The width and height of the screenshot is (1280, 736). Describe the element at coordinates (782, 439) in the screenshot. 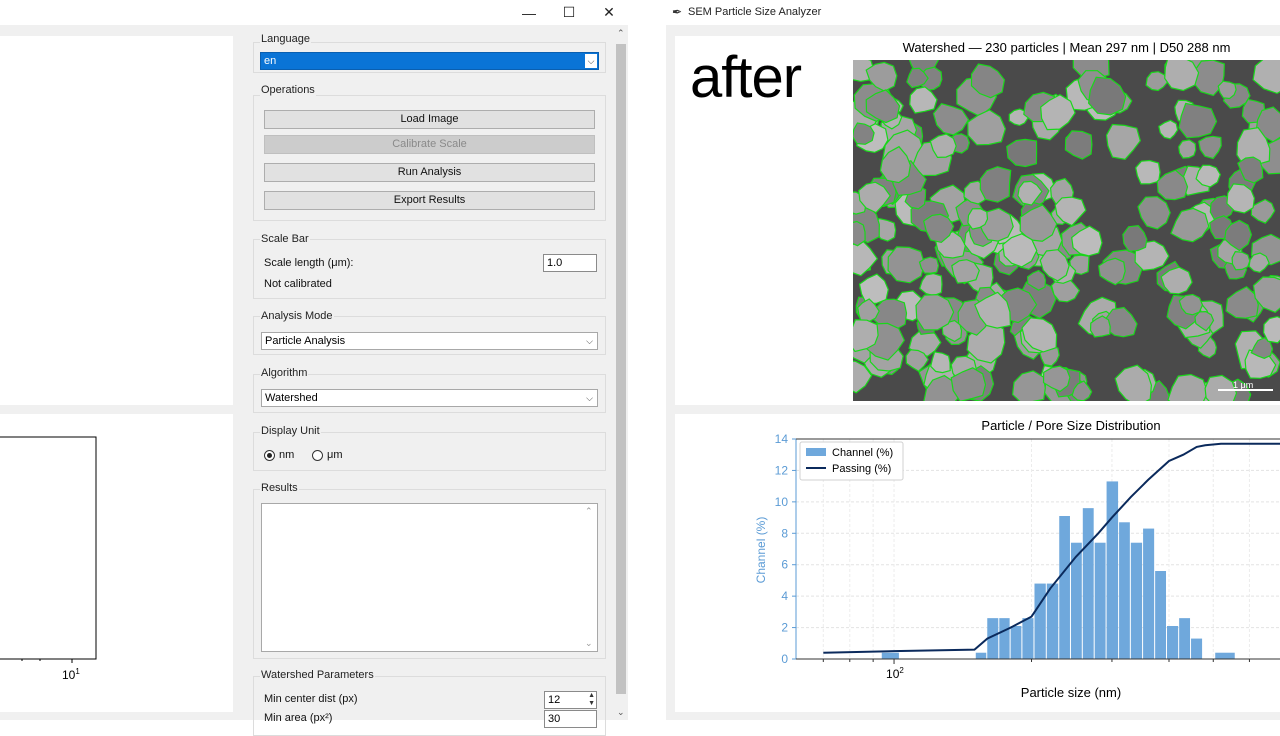

I see `y-tick-label: 14` at that location.